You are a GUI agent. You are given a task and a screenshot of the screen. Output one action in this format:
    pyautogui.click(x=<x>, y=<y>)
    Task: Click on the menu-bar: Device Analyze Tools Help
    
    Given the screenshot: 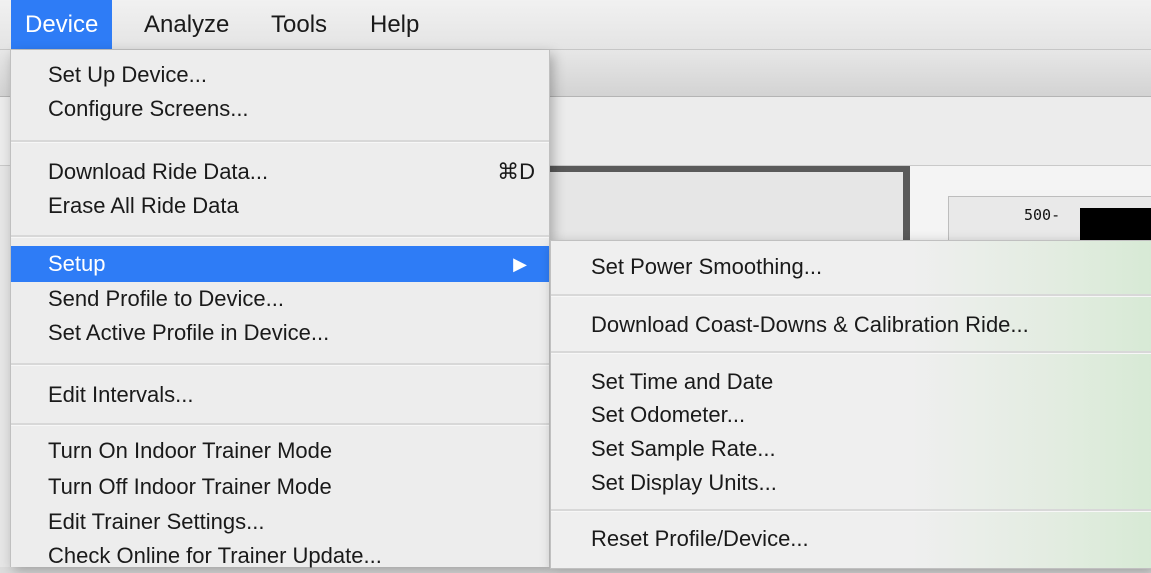 What is the action you would take?
    pyautogui.click(x=575, y=25)
    